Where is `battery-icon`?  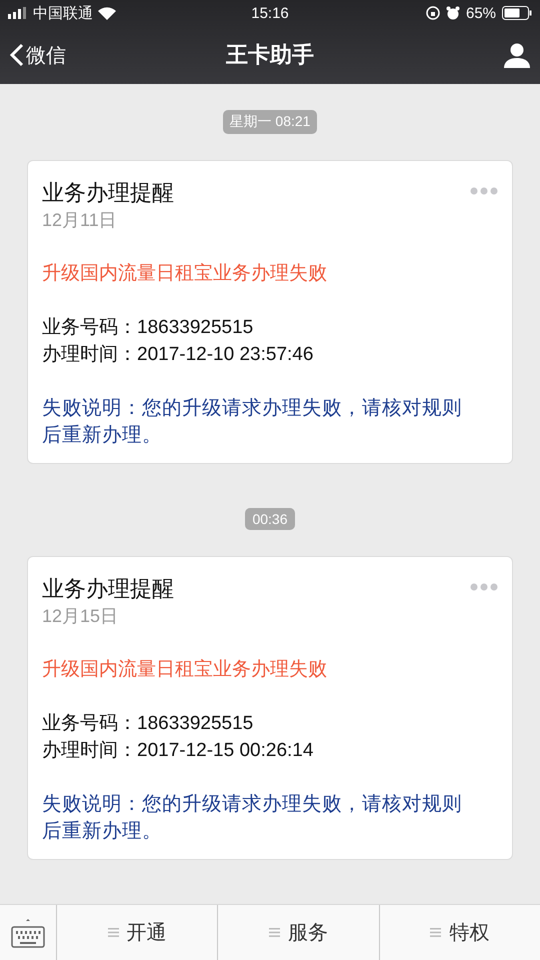
battery-icon is located at coordinates (517, 13).